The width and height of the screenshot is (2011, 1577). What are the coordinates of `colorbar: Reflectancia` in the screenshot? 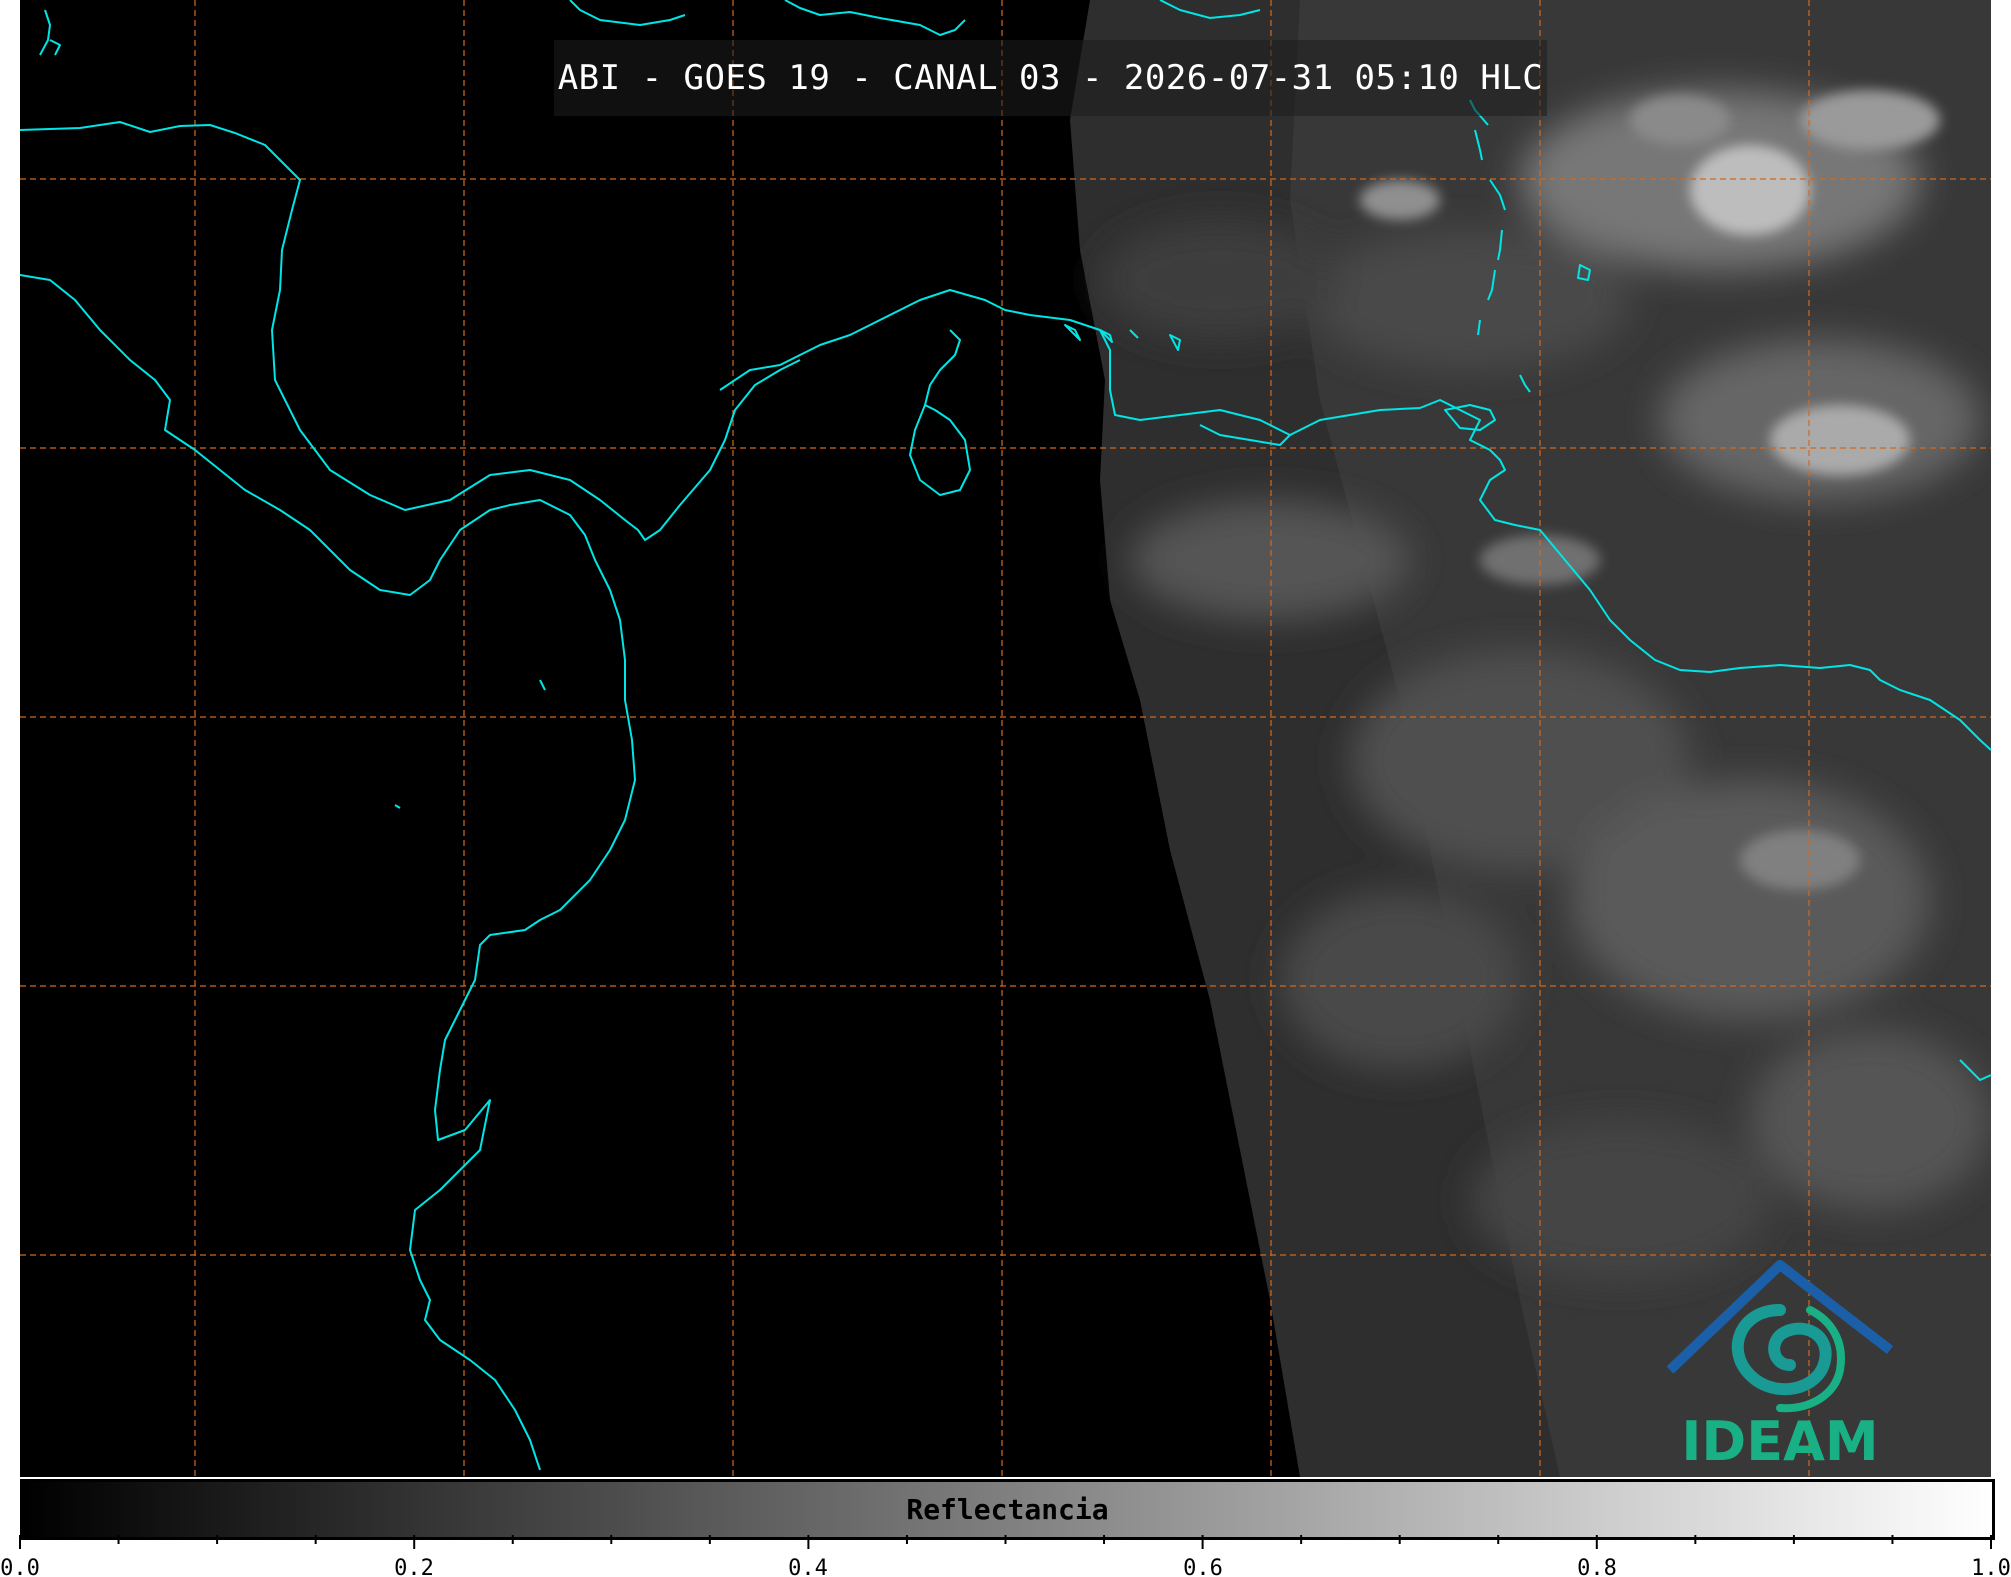 It's located at (1007, 1509).